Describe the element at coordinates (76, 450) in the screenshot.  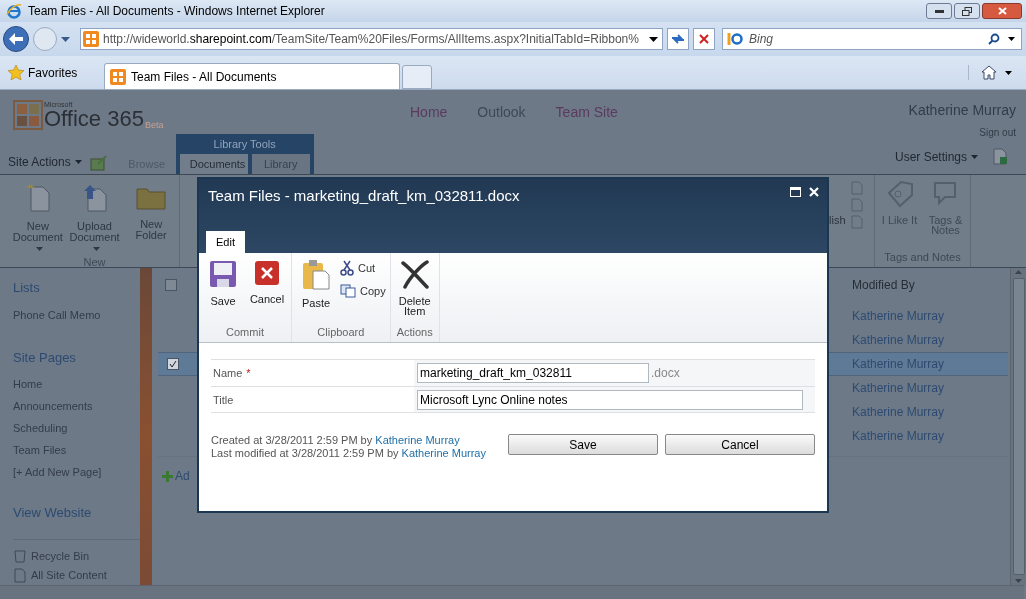
I see `nav-link: Team Files` at that location.